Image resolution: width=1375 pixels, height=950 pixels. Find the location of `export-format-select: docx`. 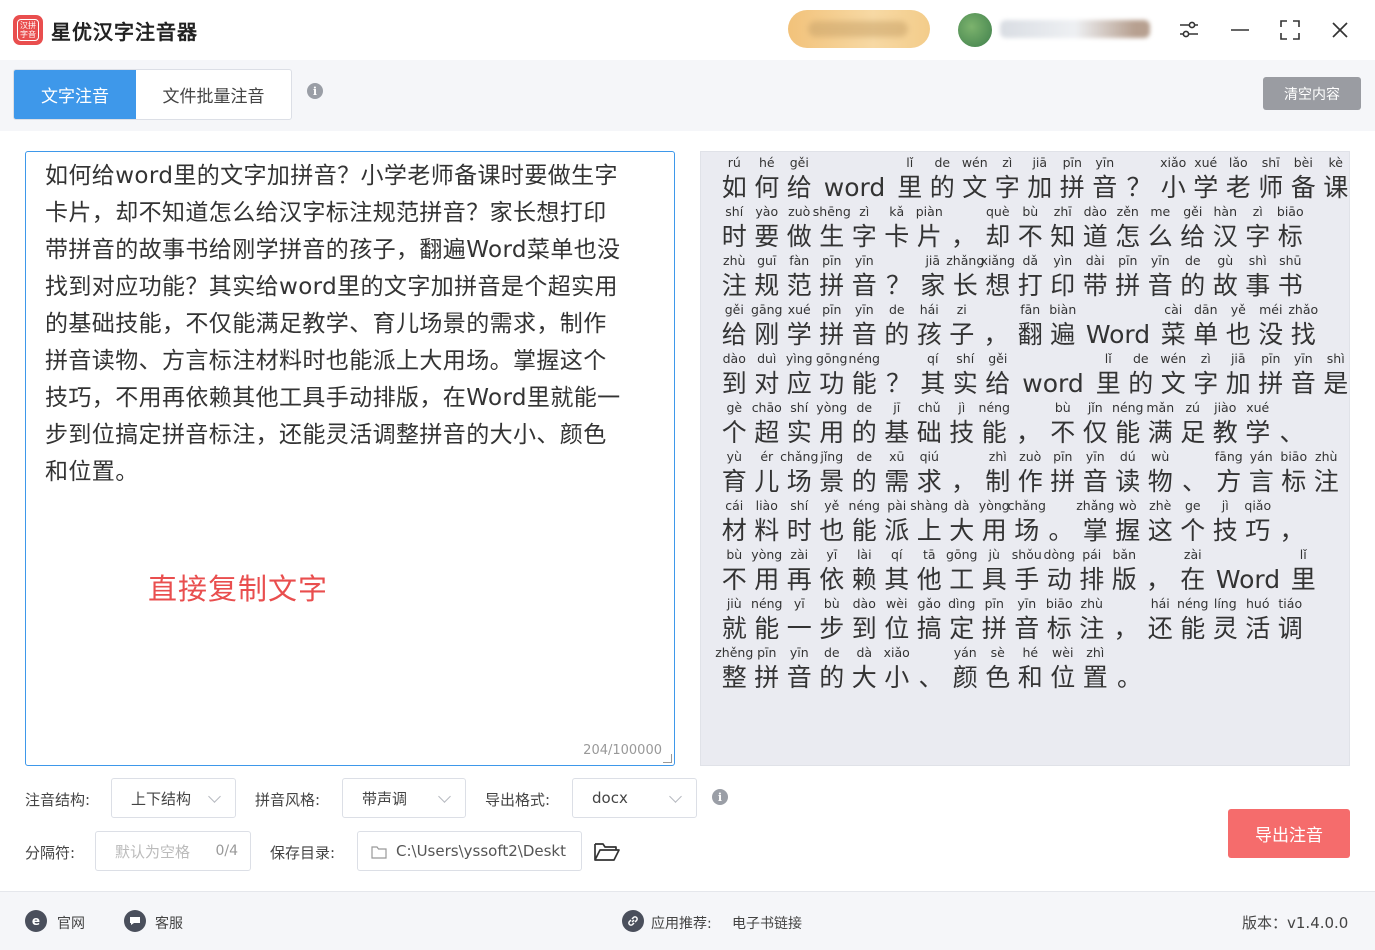

export-format-select: docx is located at coordinates (634, 798).